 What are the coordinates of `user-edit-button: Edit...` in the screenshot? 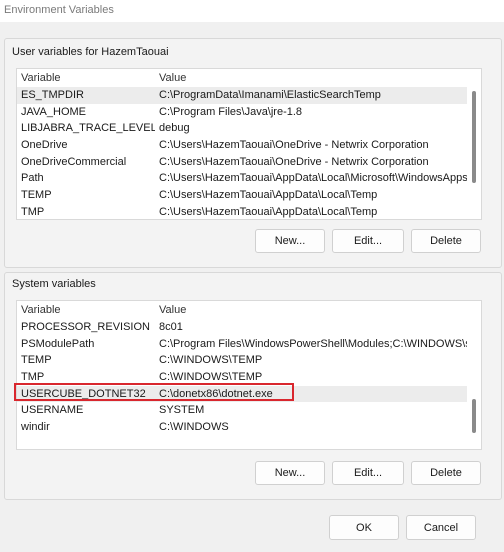 It's located at (368, 241).